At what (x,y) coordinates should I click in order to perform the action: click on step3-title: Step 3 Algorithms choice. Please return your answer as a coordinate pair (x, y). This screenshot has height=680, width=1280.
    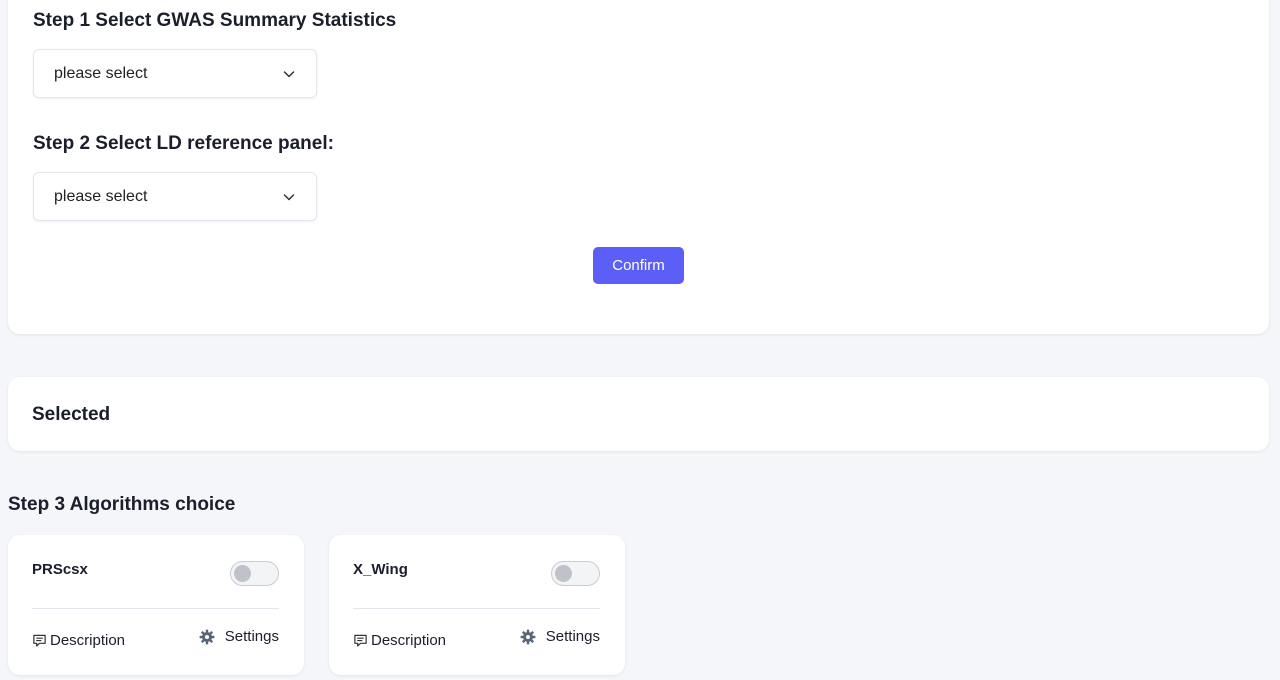
    Looking at the image, I should click on (122, 504).